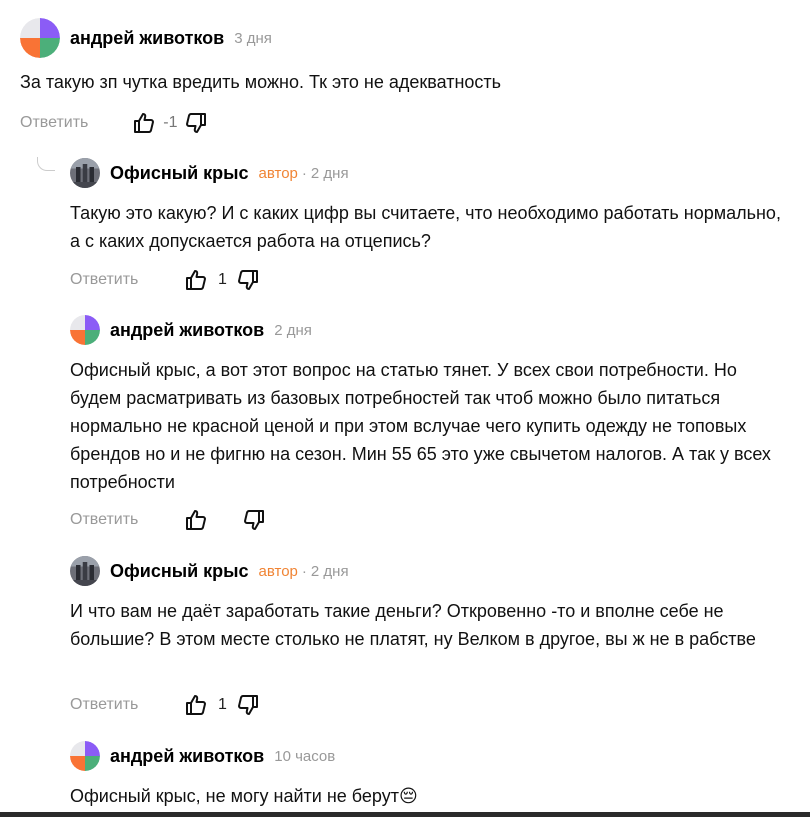 The width and height of the screenshot is (810, 817). What do you see at coordinates (114, 123) in the screenshot?
I see `comment-actions: Ответить -1` at bounding box center [114, 123].